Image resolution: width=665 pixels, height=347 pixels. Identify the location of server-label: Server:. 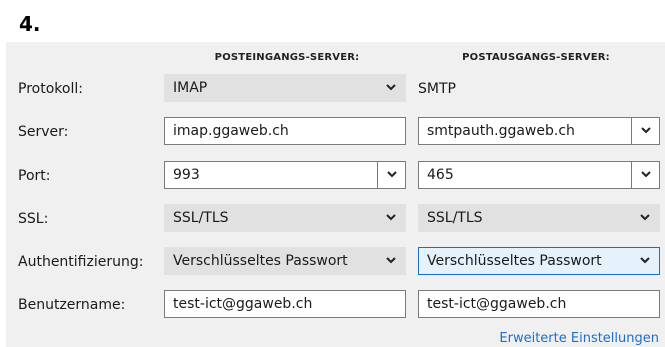
(43, 132).